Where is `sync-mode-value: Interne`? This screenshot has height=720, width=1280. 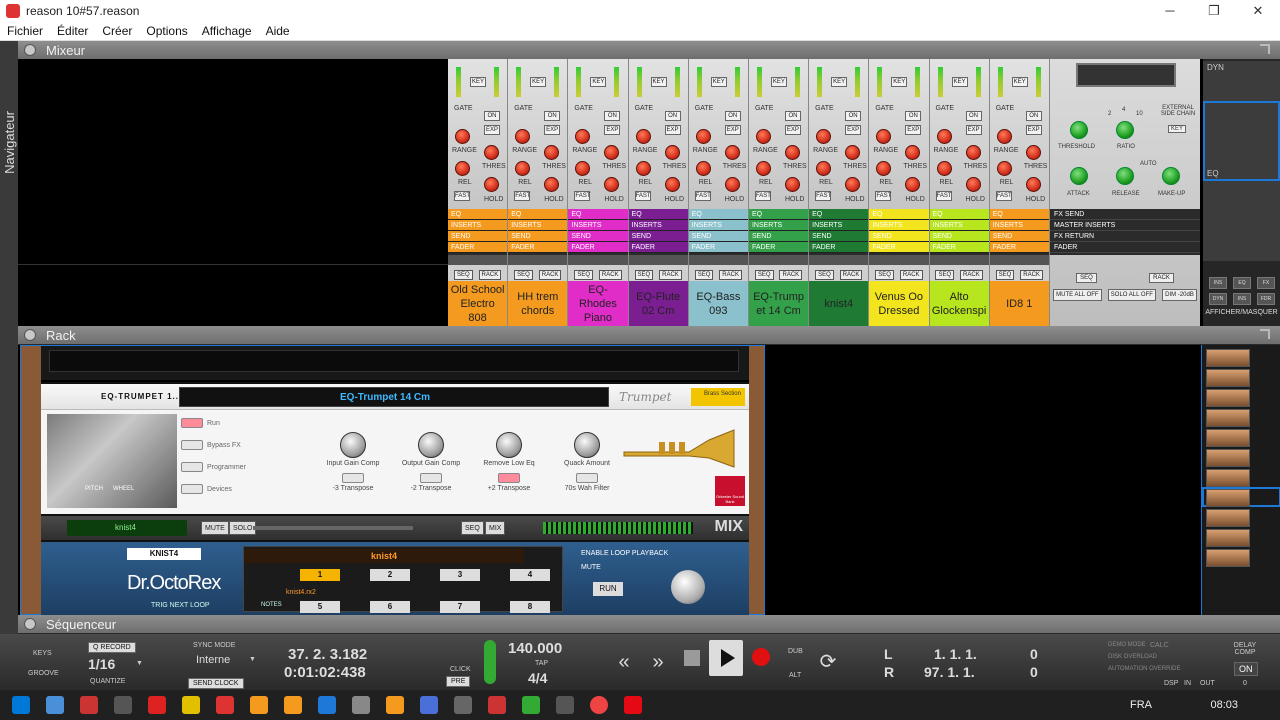
sync-mode-value: Interne is located at coordinates (213, 660).